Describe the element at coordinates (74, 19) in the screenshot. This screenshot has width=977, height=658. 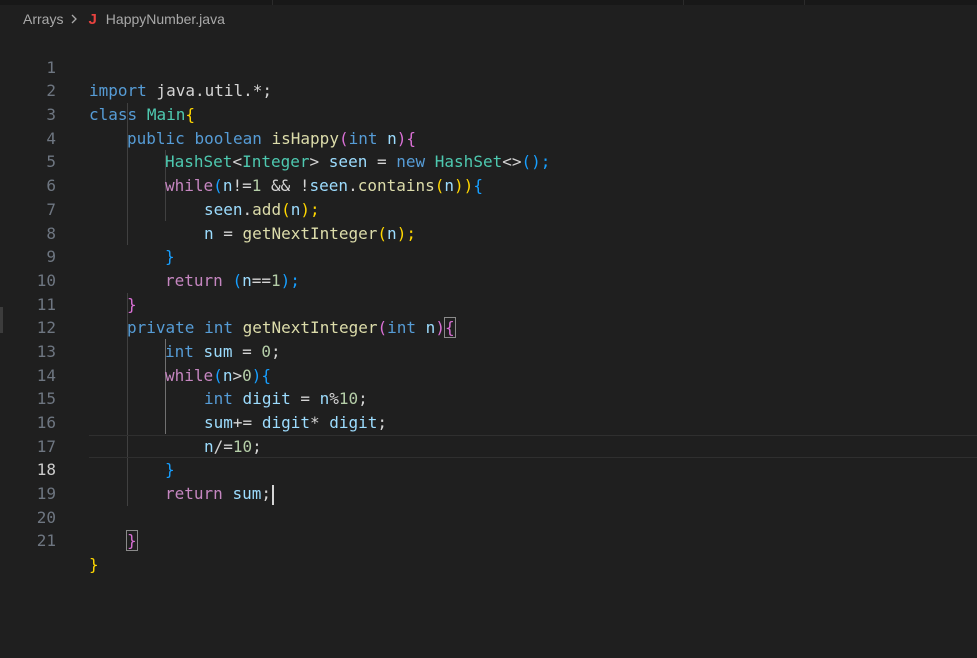
I see `chevron-right-icon` at that location.